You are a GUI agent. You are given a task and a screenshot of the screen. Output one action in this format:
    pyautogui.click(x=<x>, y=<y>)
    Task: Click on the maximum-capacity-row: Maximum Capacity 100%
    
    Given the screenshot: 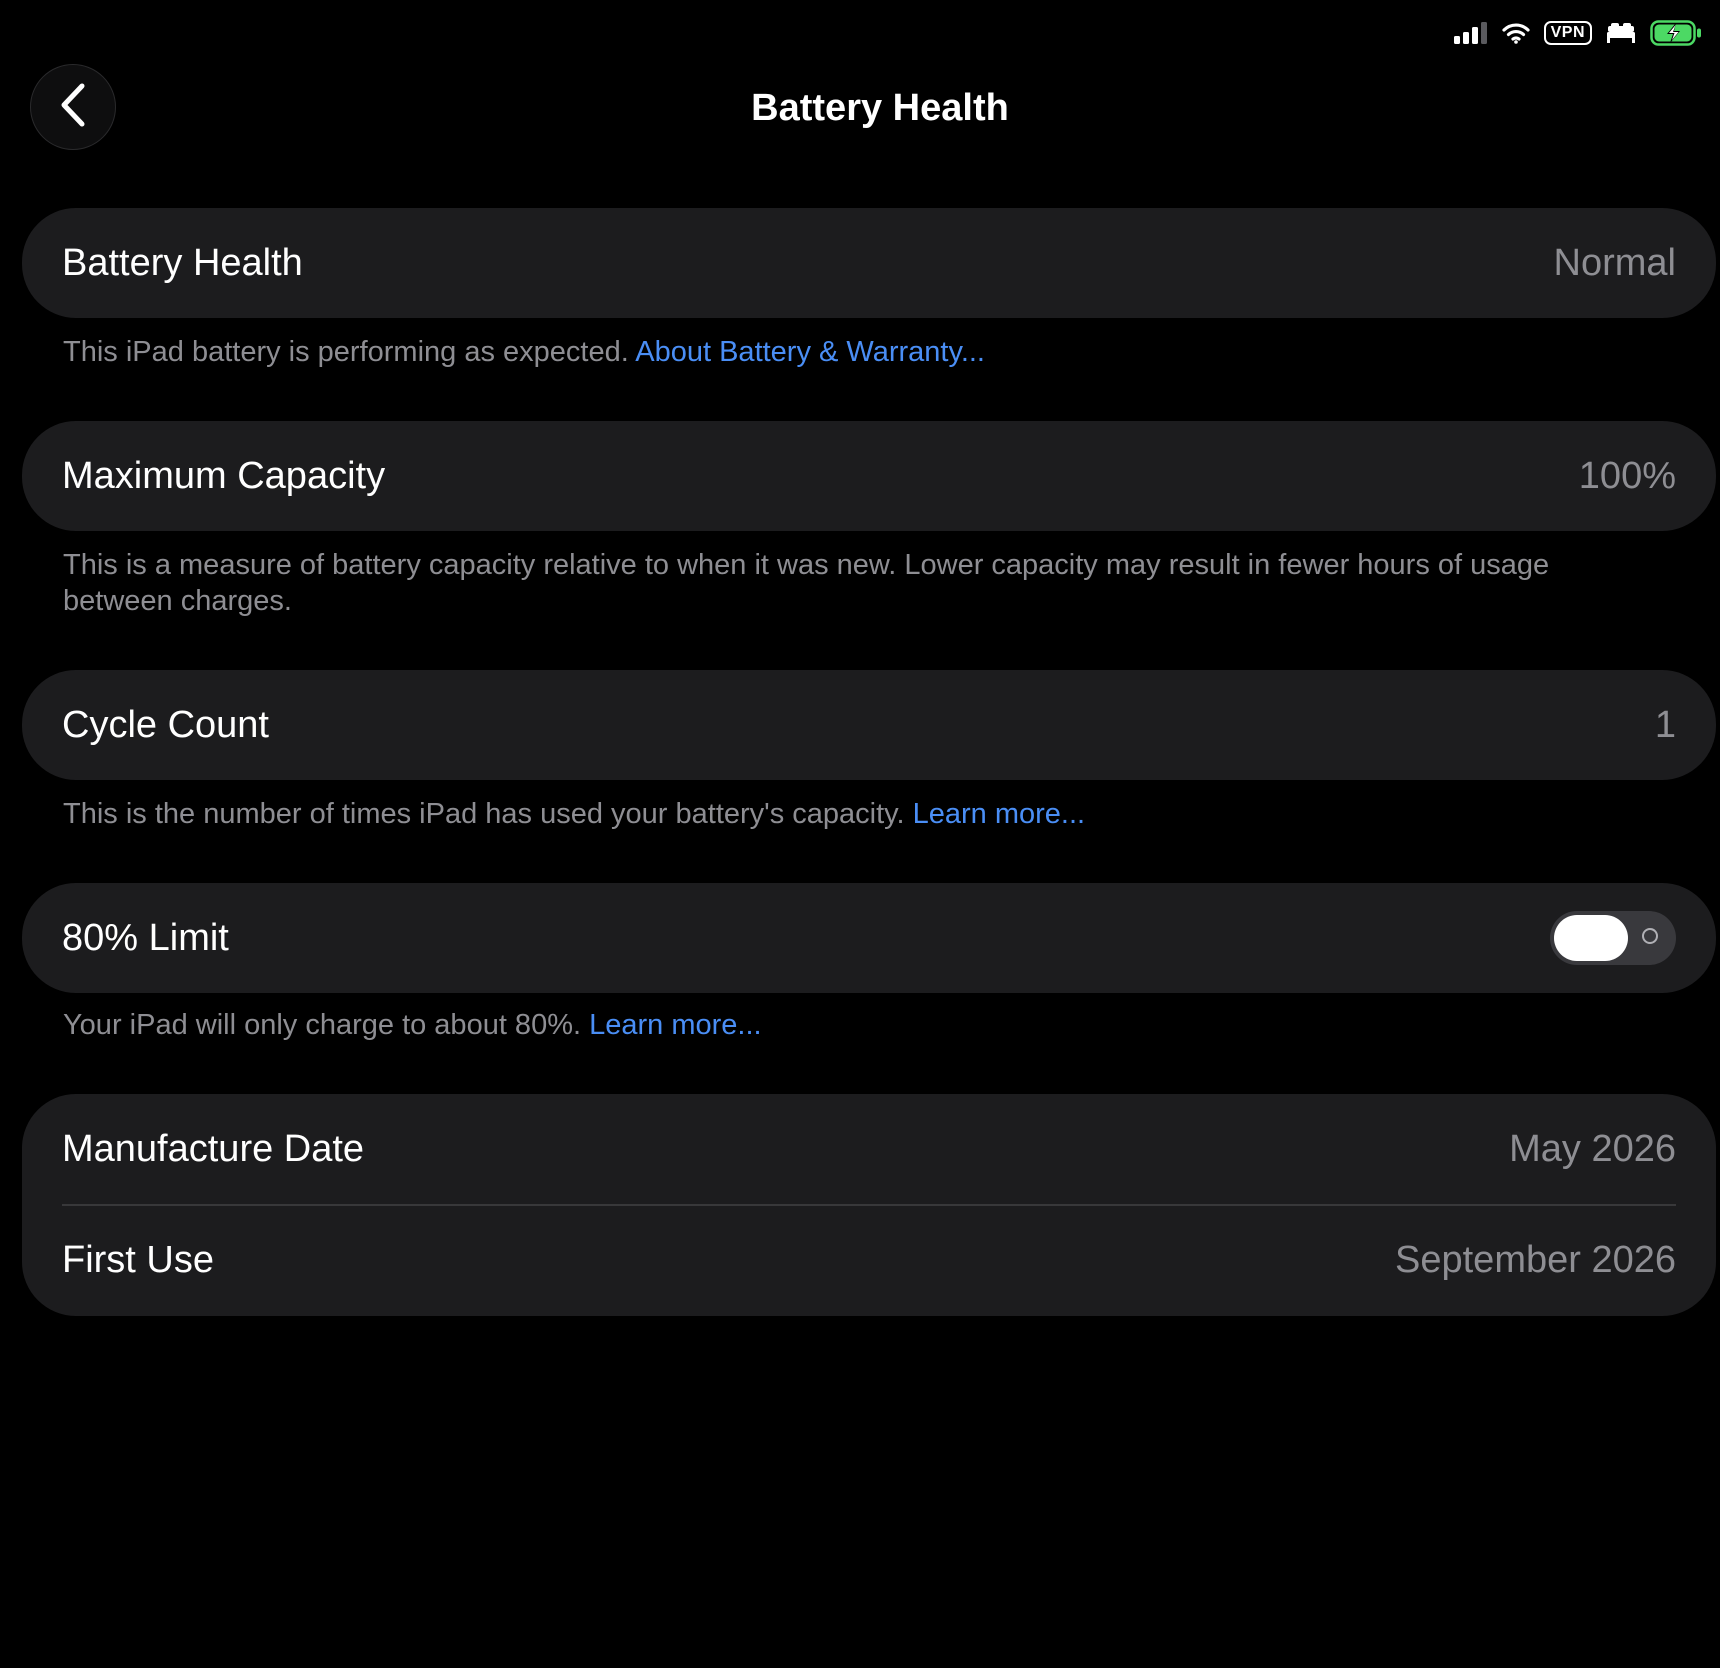 What is the action you would take?
    pyautogui.click(x=869, y=476)
    